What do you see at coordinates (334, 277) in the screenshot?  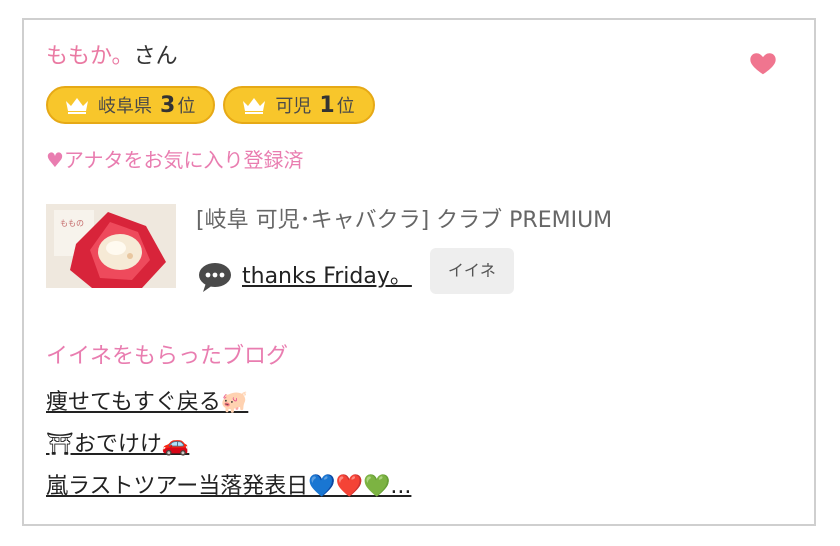 I see `post-title-link: thanks Friday。` at bounding box center [334, 277].